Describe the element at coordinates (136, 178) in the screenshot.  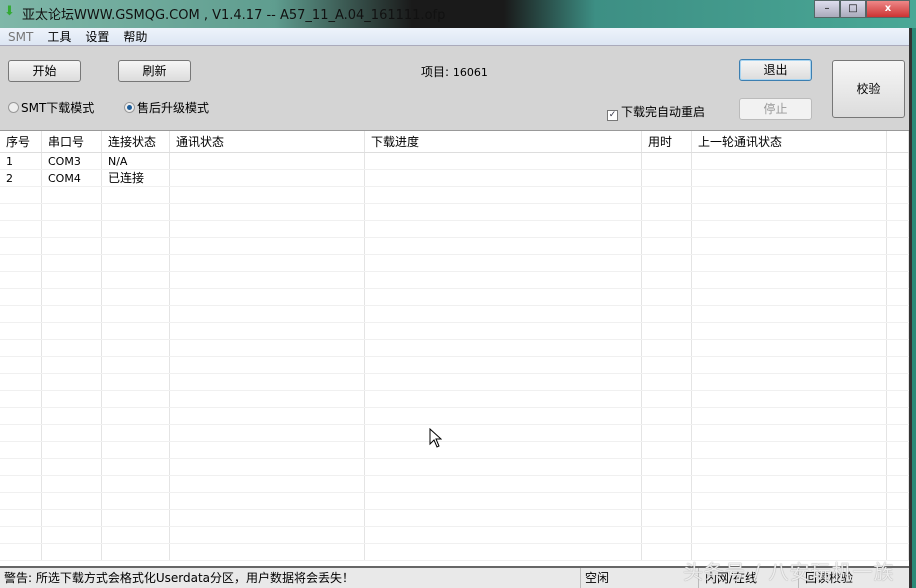
I see `table-cell: 已连接` at that location.